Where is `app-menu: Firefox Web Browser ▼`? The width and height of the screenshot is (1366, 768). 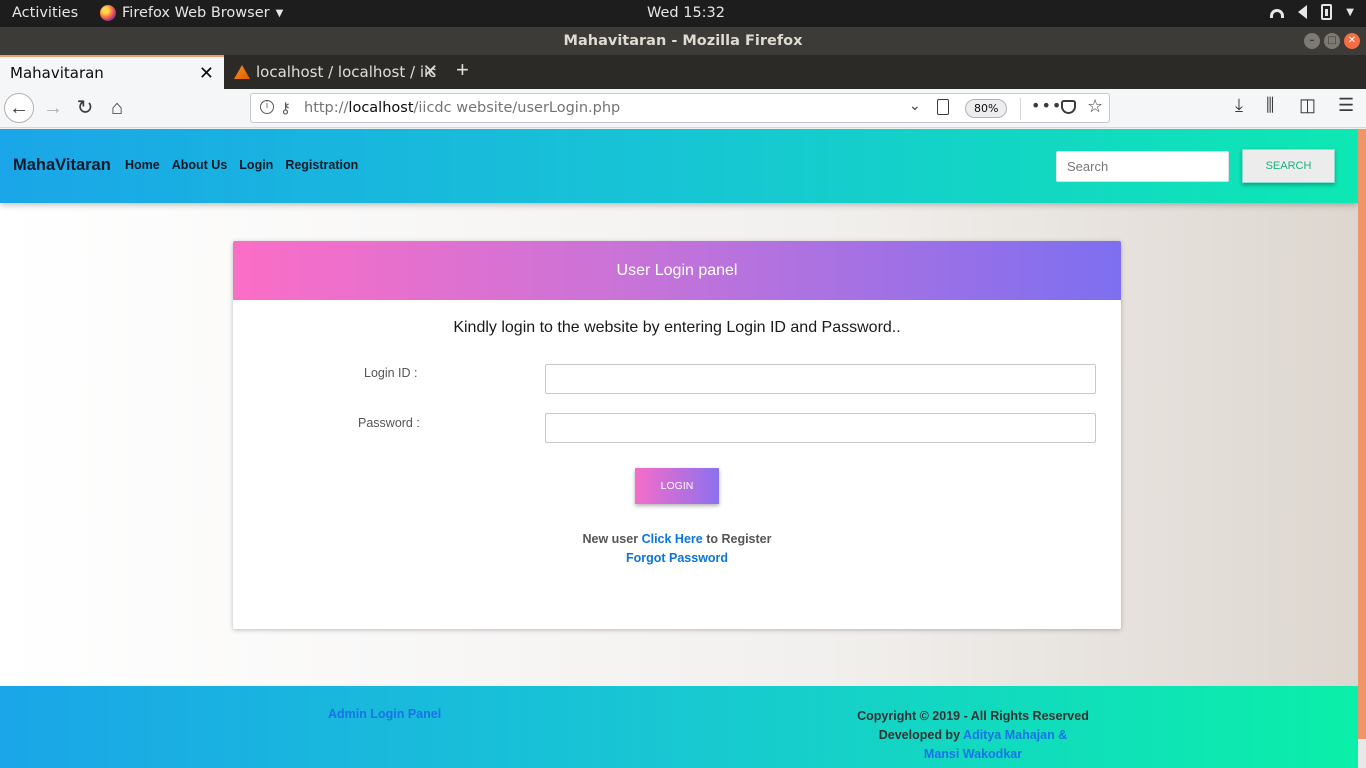 app-menu: Firefox Web Browser ▼ is located at coordinates (191, 13).